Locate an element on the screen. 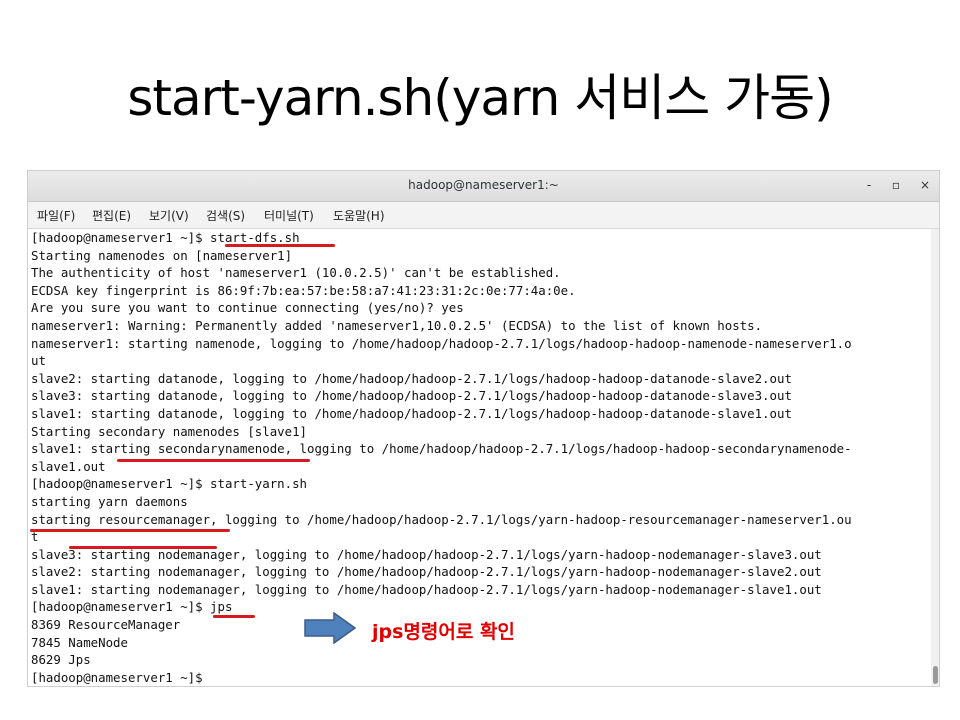 The image size is (960, 720). menu-edit: 편집(E) is located at coordinates (111, 215).